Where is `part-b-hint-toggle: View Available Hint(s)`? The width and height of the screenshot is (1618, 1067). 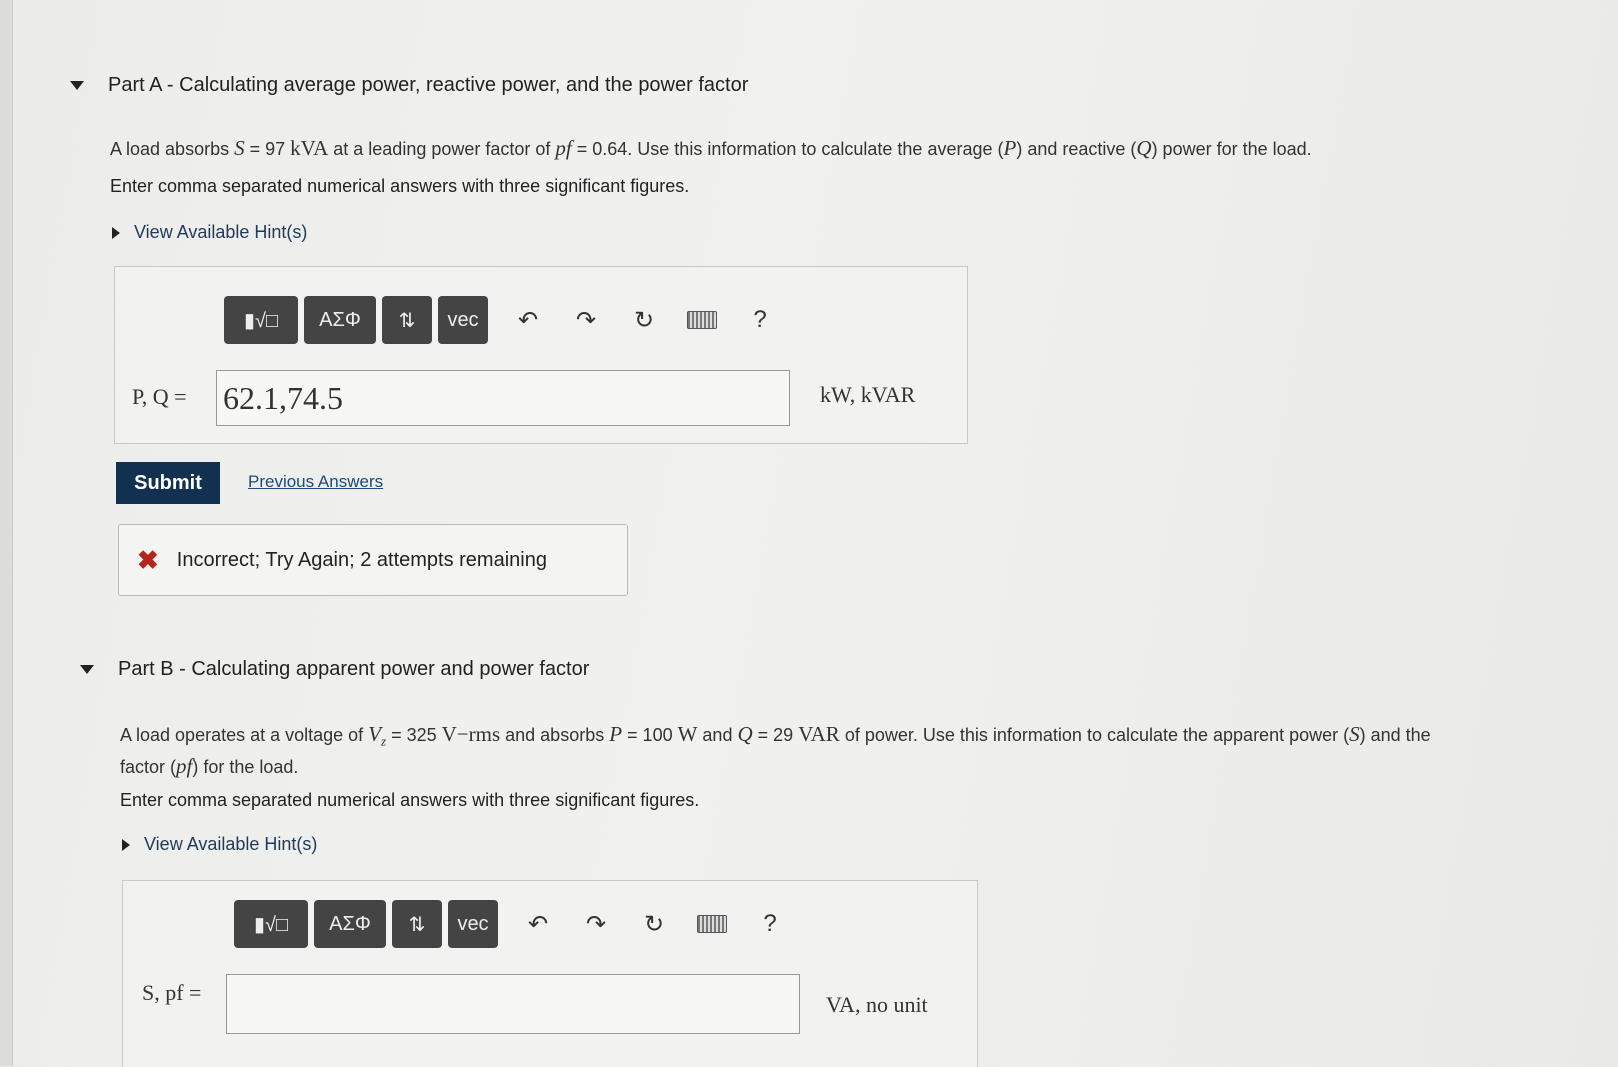
part-b-hint-toggle: View Available Hint(s) is located at coordinates (219, 844).